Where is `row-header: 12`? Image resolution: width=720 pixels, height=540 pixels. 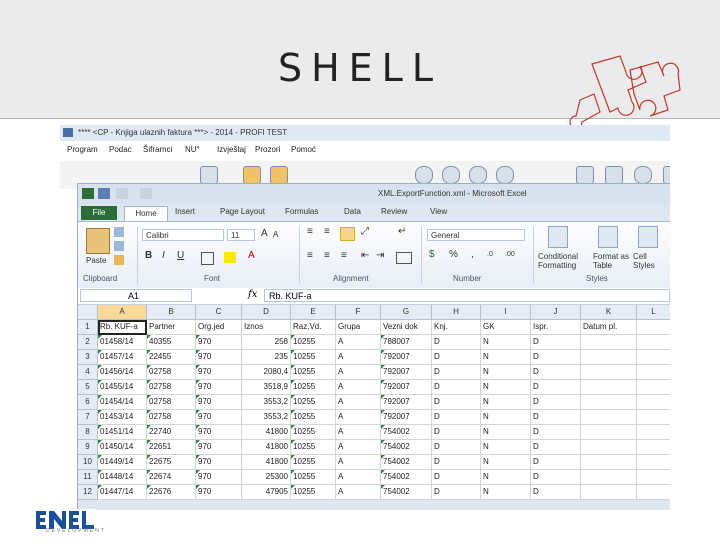
row-header: 12 is located at coordinates (88, 492).